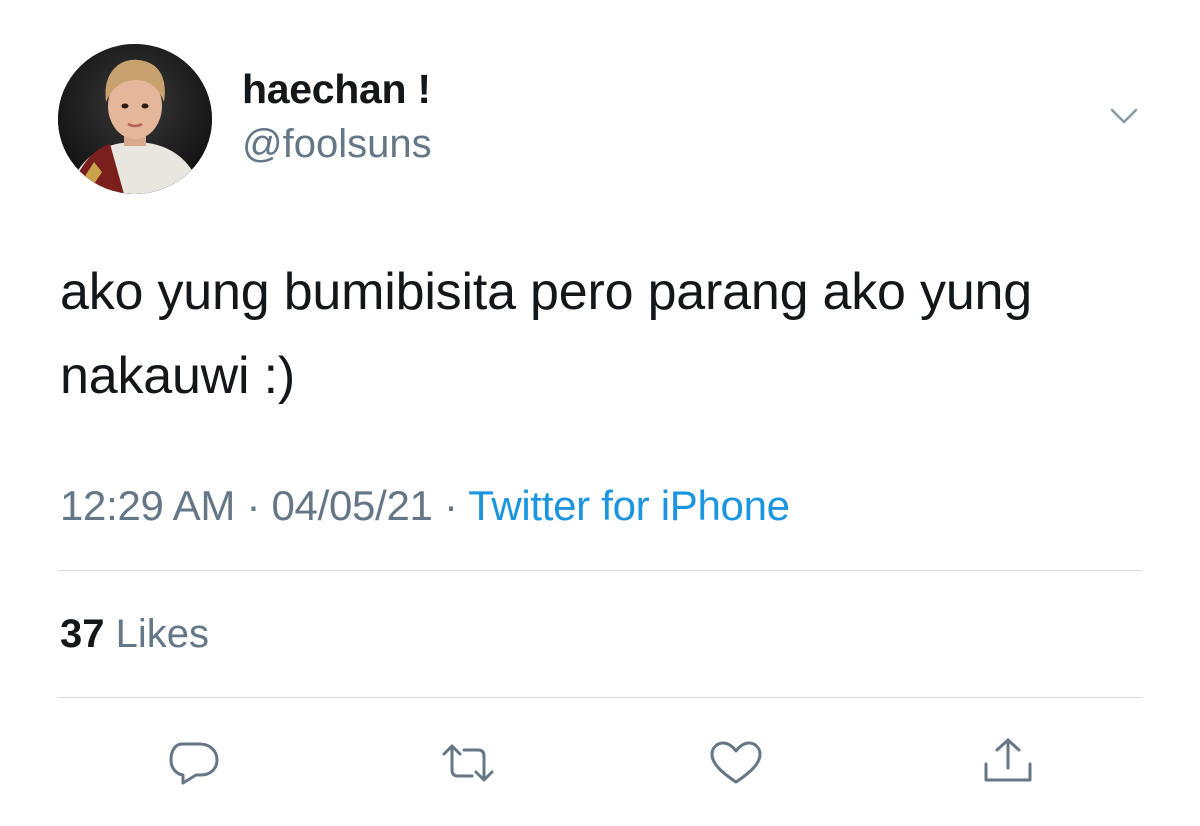 The image size is (1200, 826). I want to click on likes-stat: 37 Likes, so click(134, 634).